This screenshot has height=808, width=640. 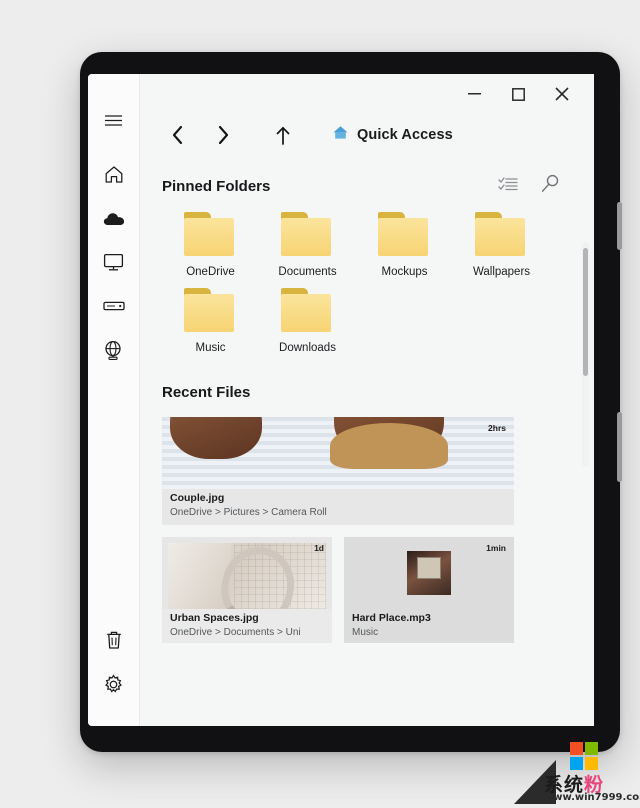 I want to click on maximize-button, so click(x=518, y=94).